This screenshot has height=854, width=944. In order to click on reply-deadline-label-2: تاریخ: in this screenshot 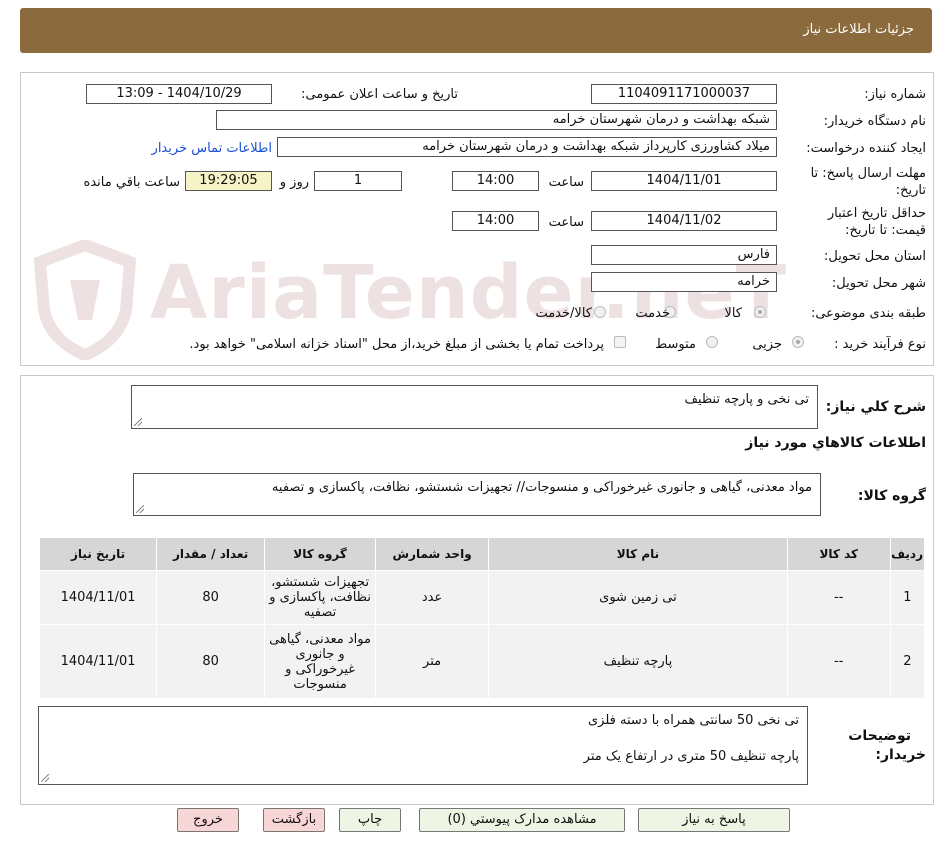, I will do `click(910, 190)`.